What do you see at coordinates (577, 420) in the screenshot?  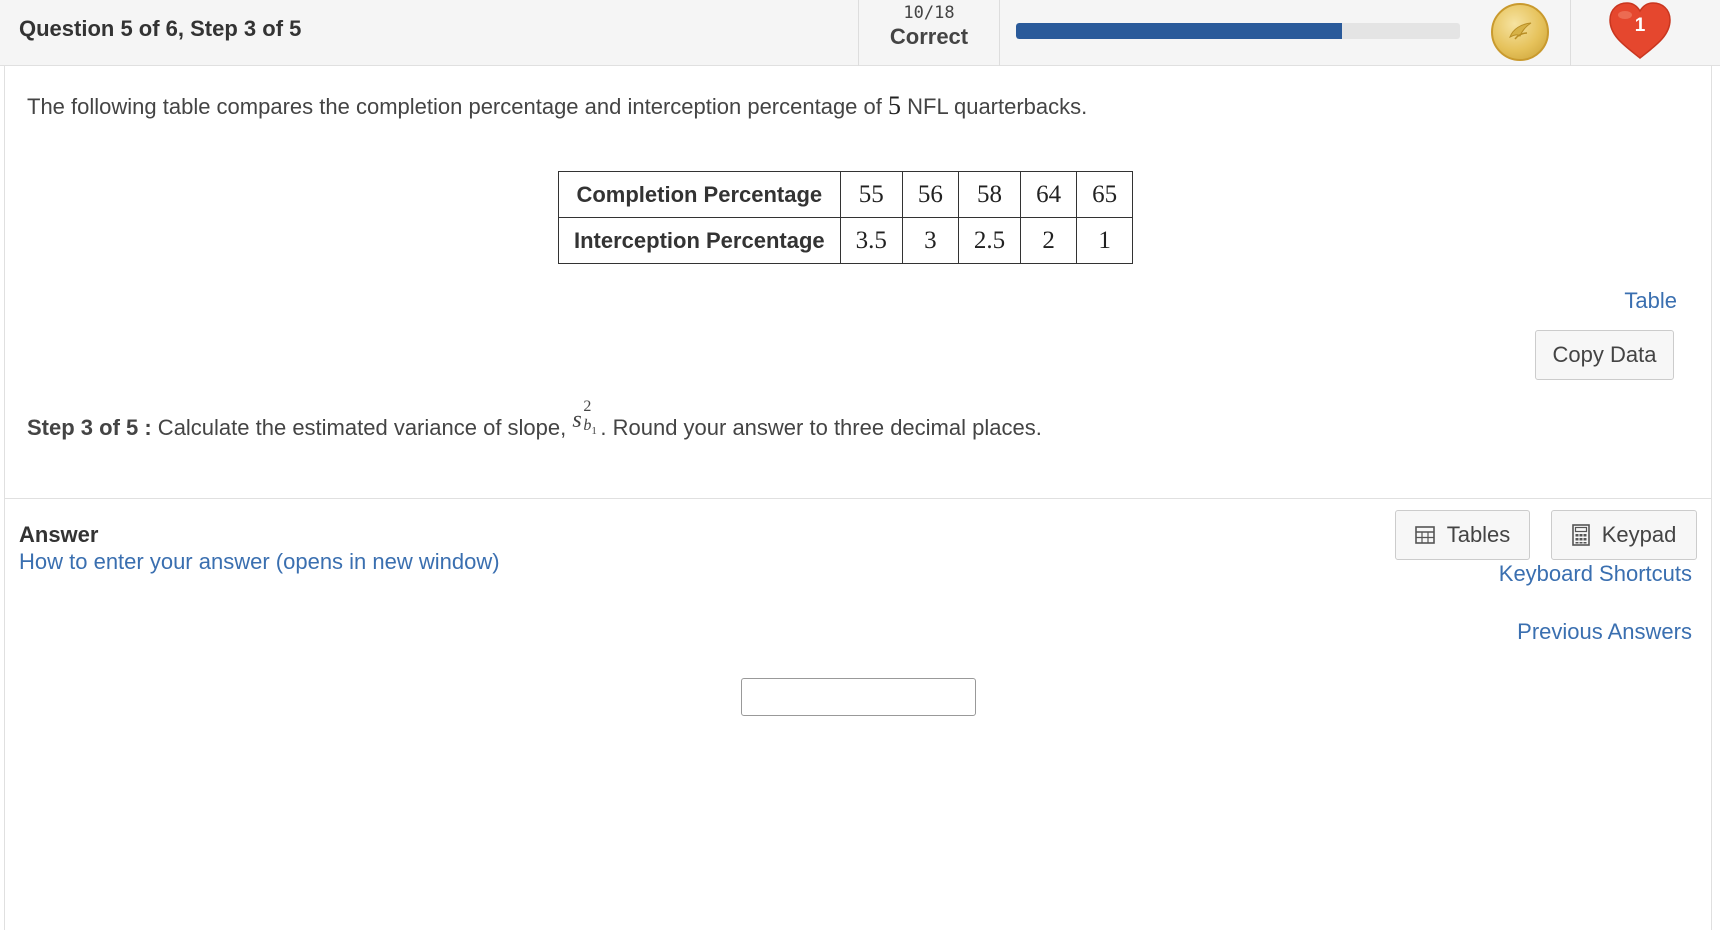 I see `math-s: s` at bounding box center [577, 420].